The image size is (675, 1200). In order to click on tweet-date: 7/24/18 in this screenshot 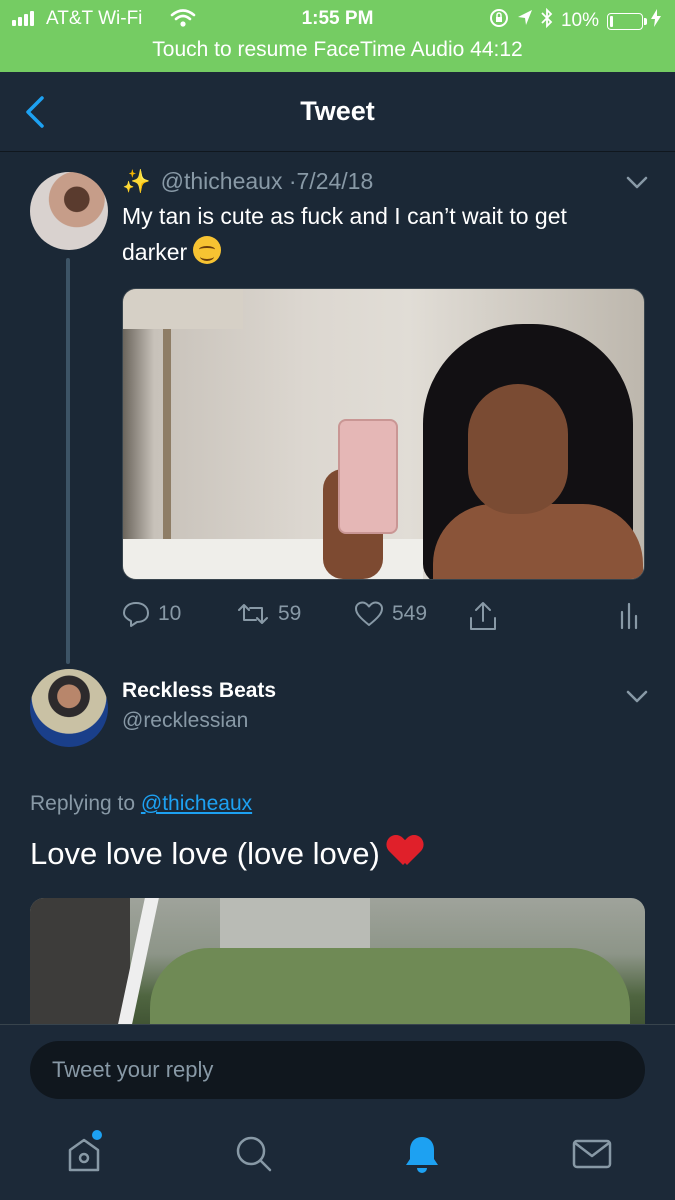, I will do `click(335, 181)`.